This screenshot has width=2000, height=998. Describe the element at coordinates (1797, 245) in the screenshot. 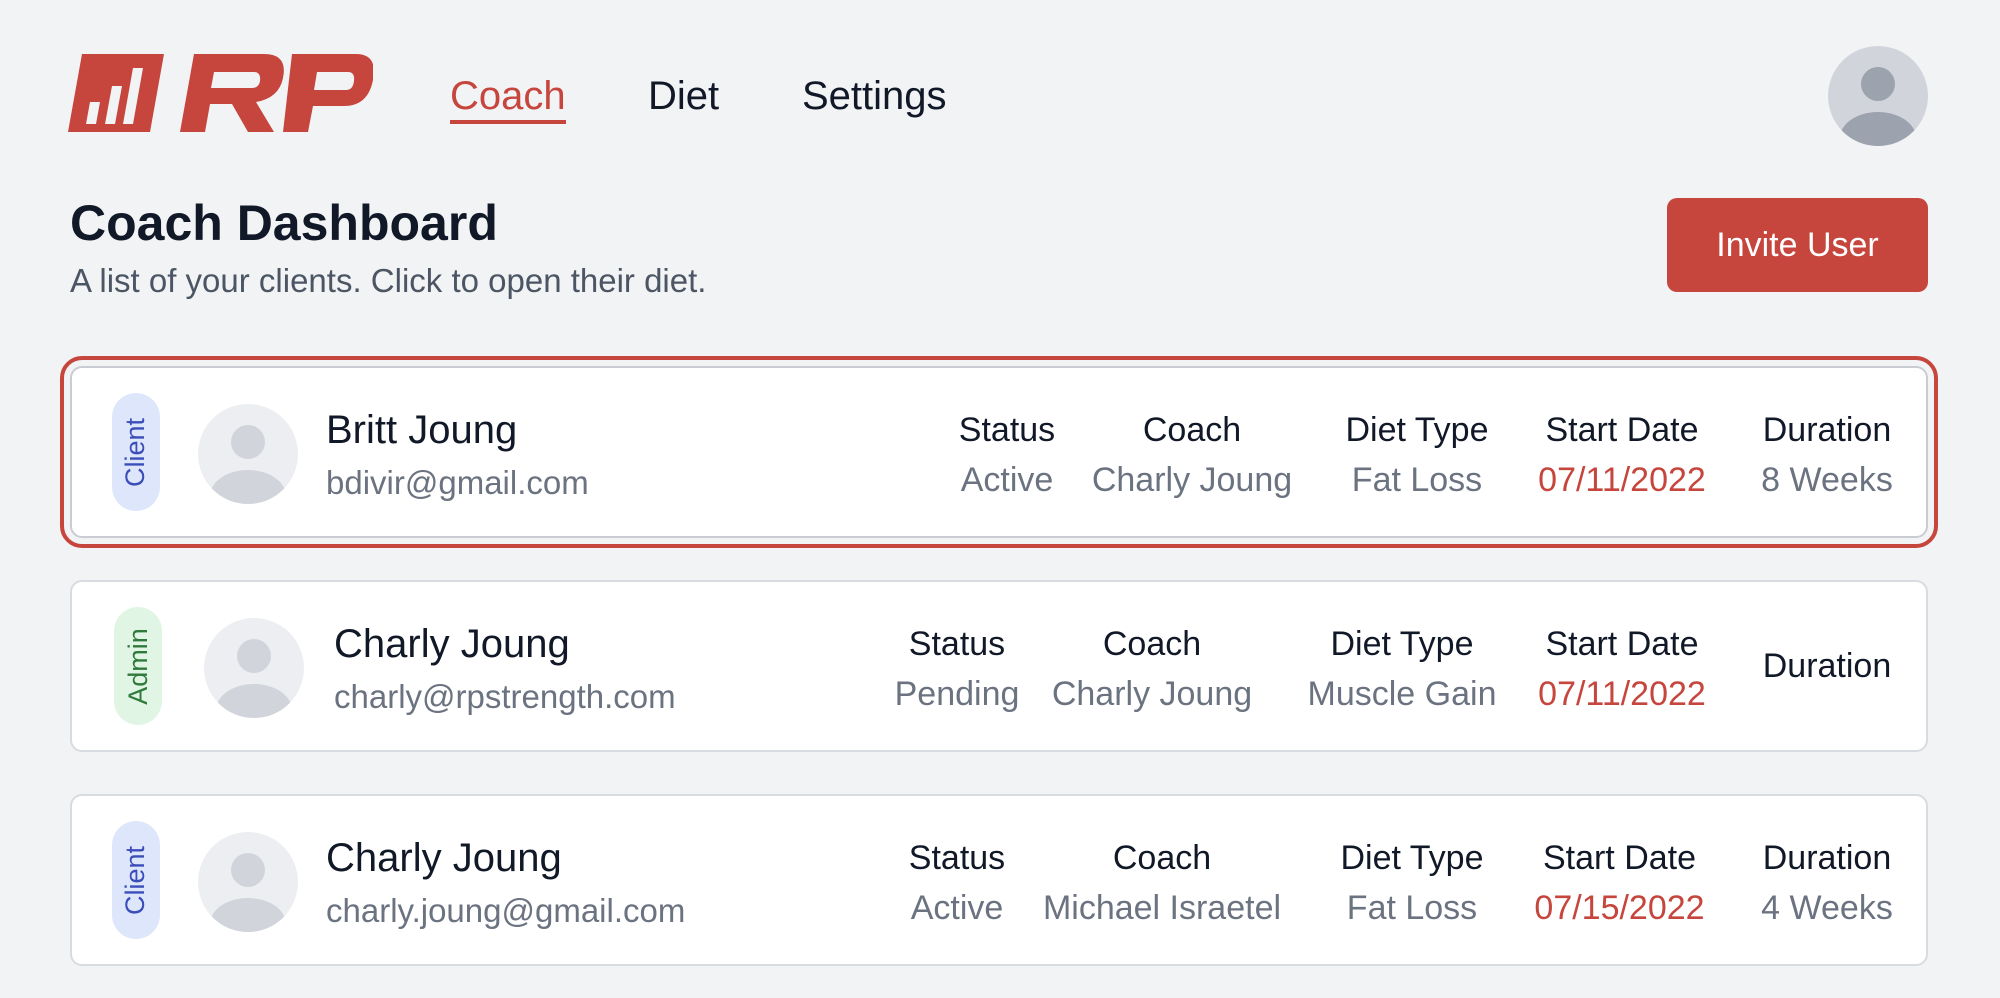

I see `invite-user-button: Invite User` at that location.